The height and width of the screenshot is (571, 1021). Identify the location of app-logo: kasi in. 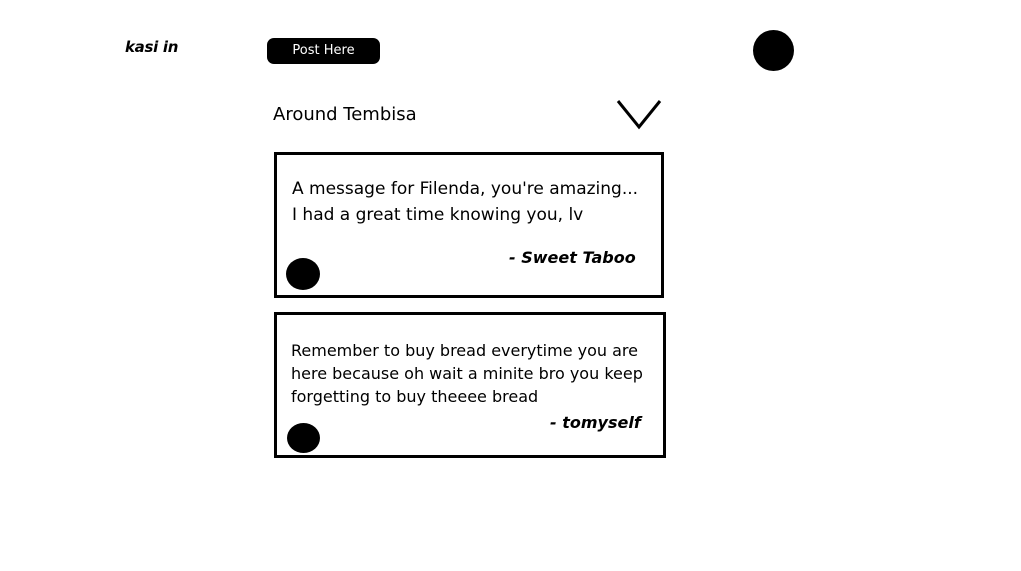
(152, 47).